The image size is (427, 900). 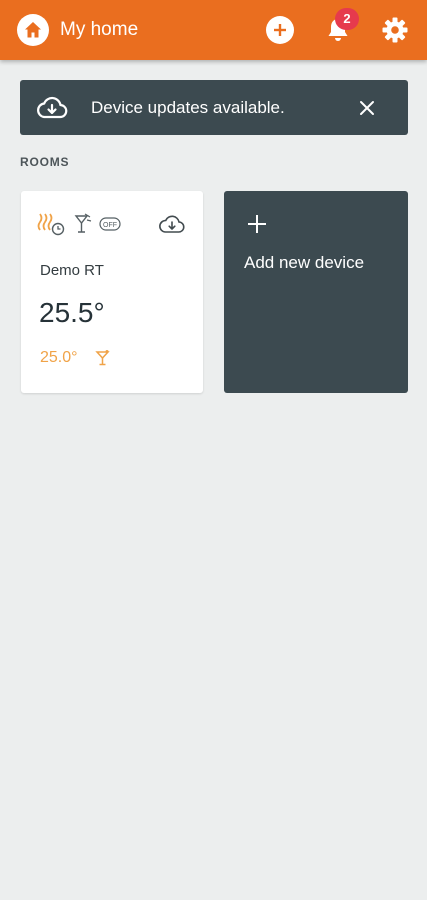 What do you see at coordinates (367, 108) in the screenshot?
I see `close-icon` at bounding box center [367, 108].